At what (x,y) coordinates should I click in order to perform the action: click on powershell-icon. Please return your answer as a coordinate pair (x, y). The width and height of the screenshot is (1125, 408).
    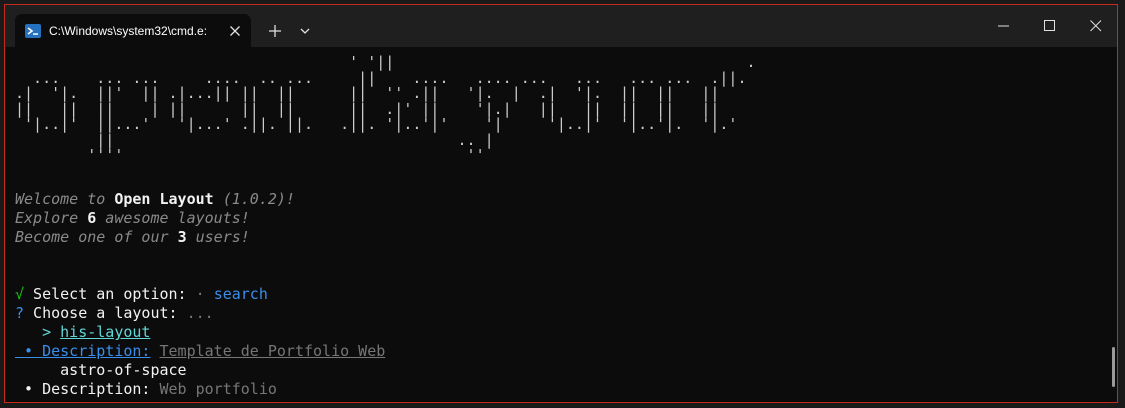
    Looking at the image, I should click on (33, 31).